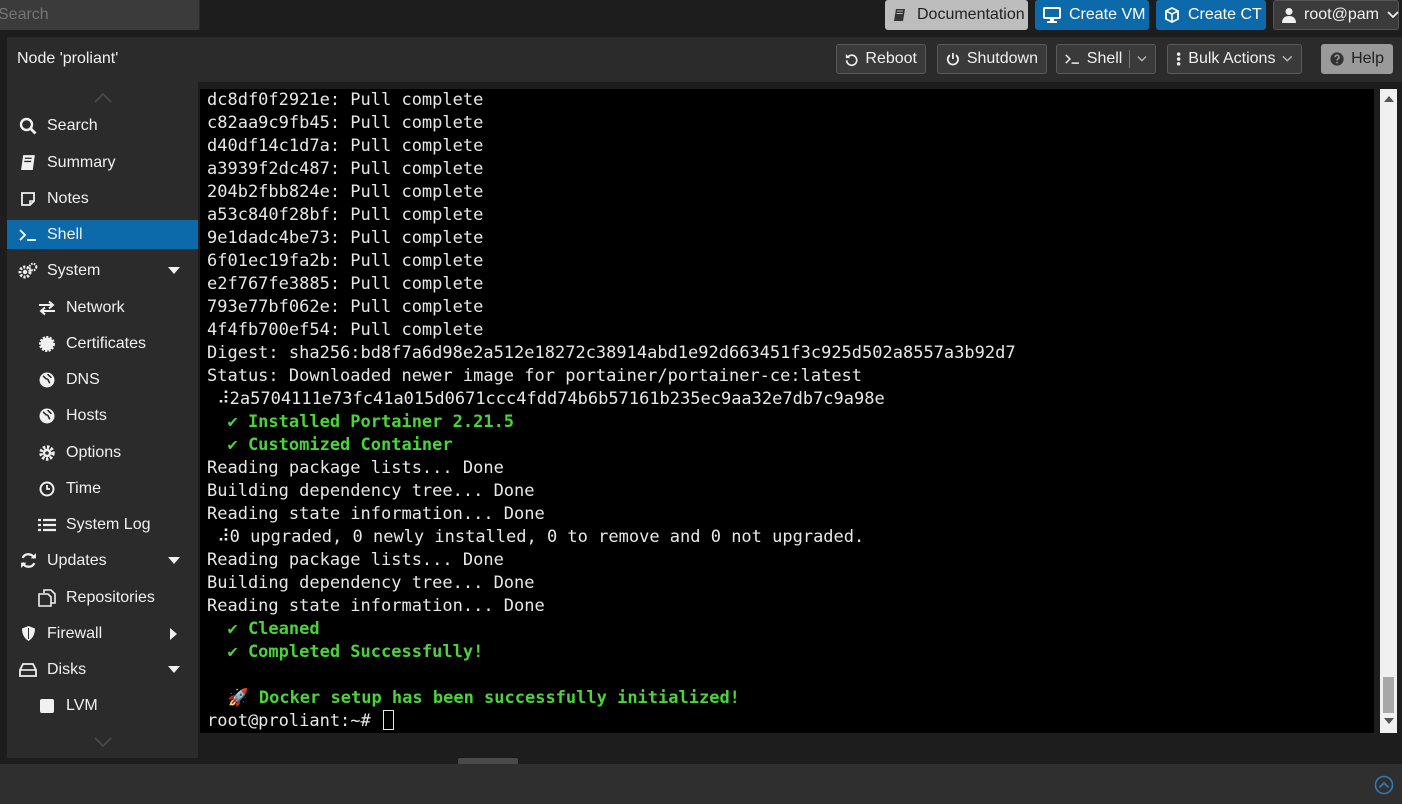  What do you see at coordinates (47, 525) in the screenshot?
I see `list-icon` at bounding box center [47, 525].